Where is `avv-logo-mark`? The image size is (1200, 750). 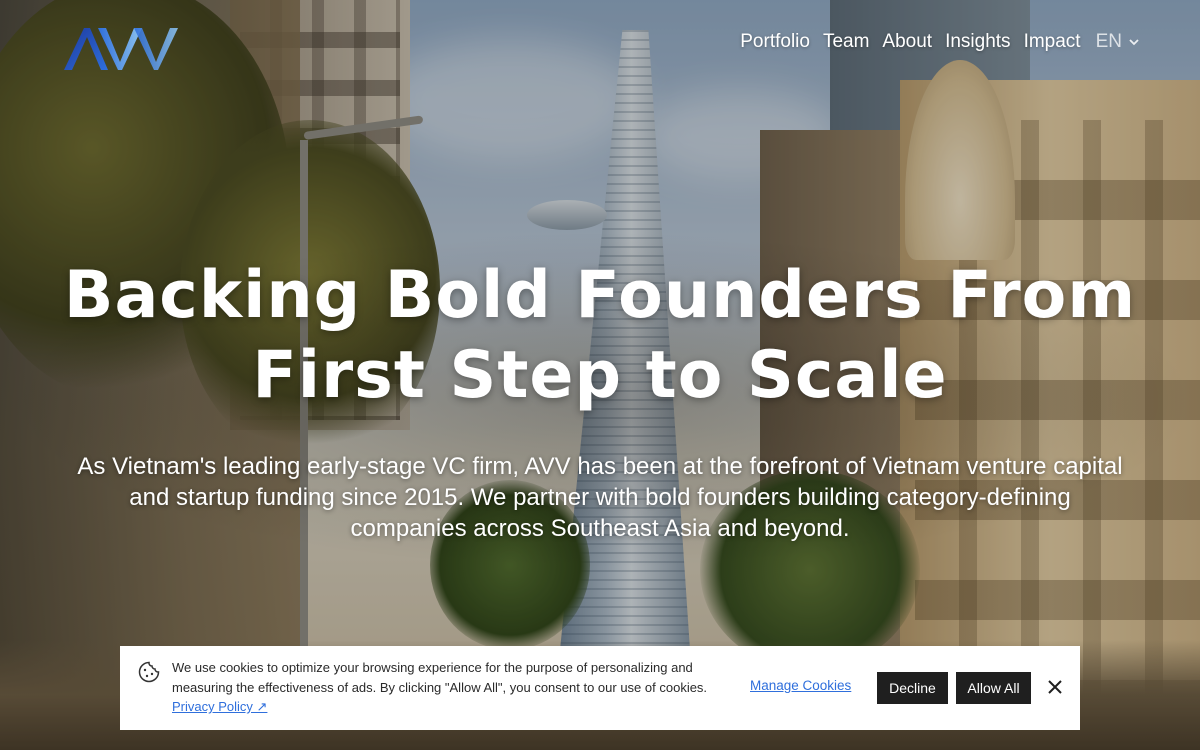 avv-logo-mark is located at coordinates (121, 49).